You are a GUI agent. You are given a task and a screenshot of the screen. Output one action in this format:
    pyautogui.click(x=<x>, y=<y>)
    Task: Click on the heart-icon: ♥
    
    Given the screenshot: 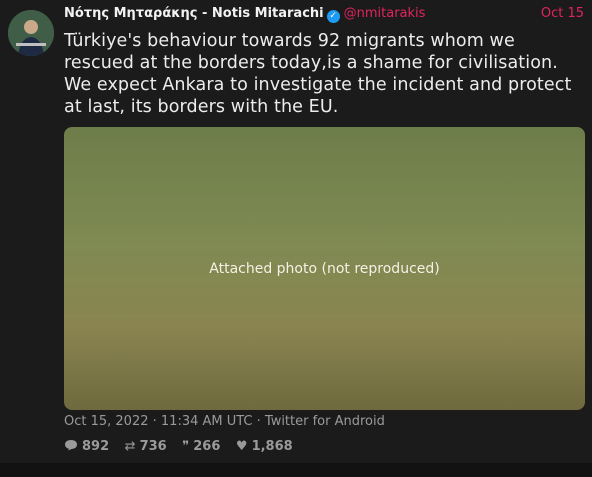 What is the action you would take?
    pyautogui.click(x=241, y=446)
    